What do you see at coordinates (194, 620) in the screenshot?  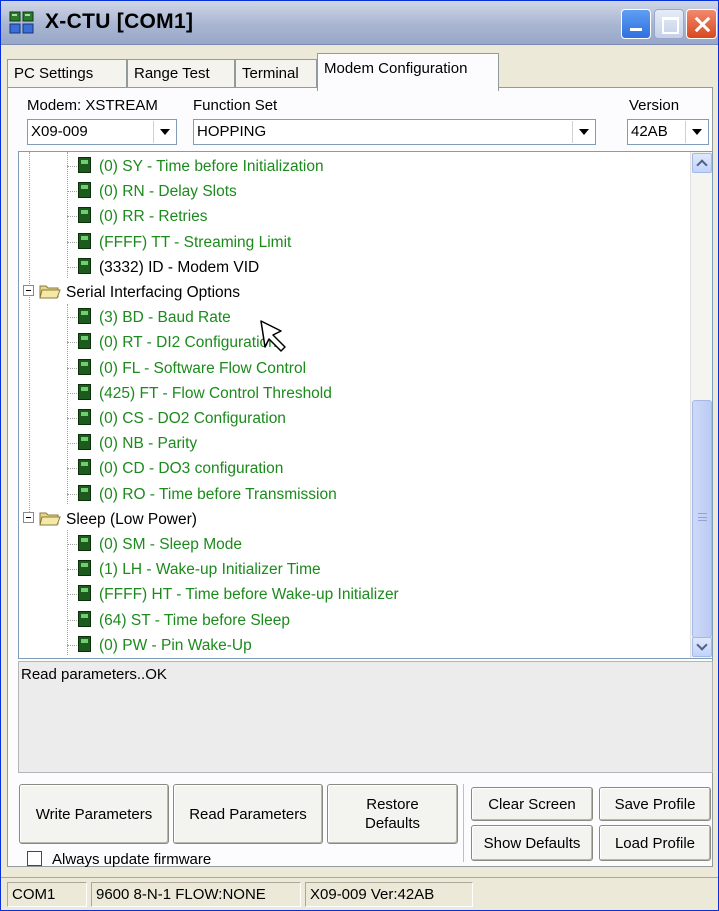 I see `tree-parameter-label: (64) ST - Time before Sleep` at bounding box center [194, 620].